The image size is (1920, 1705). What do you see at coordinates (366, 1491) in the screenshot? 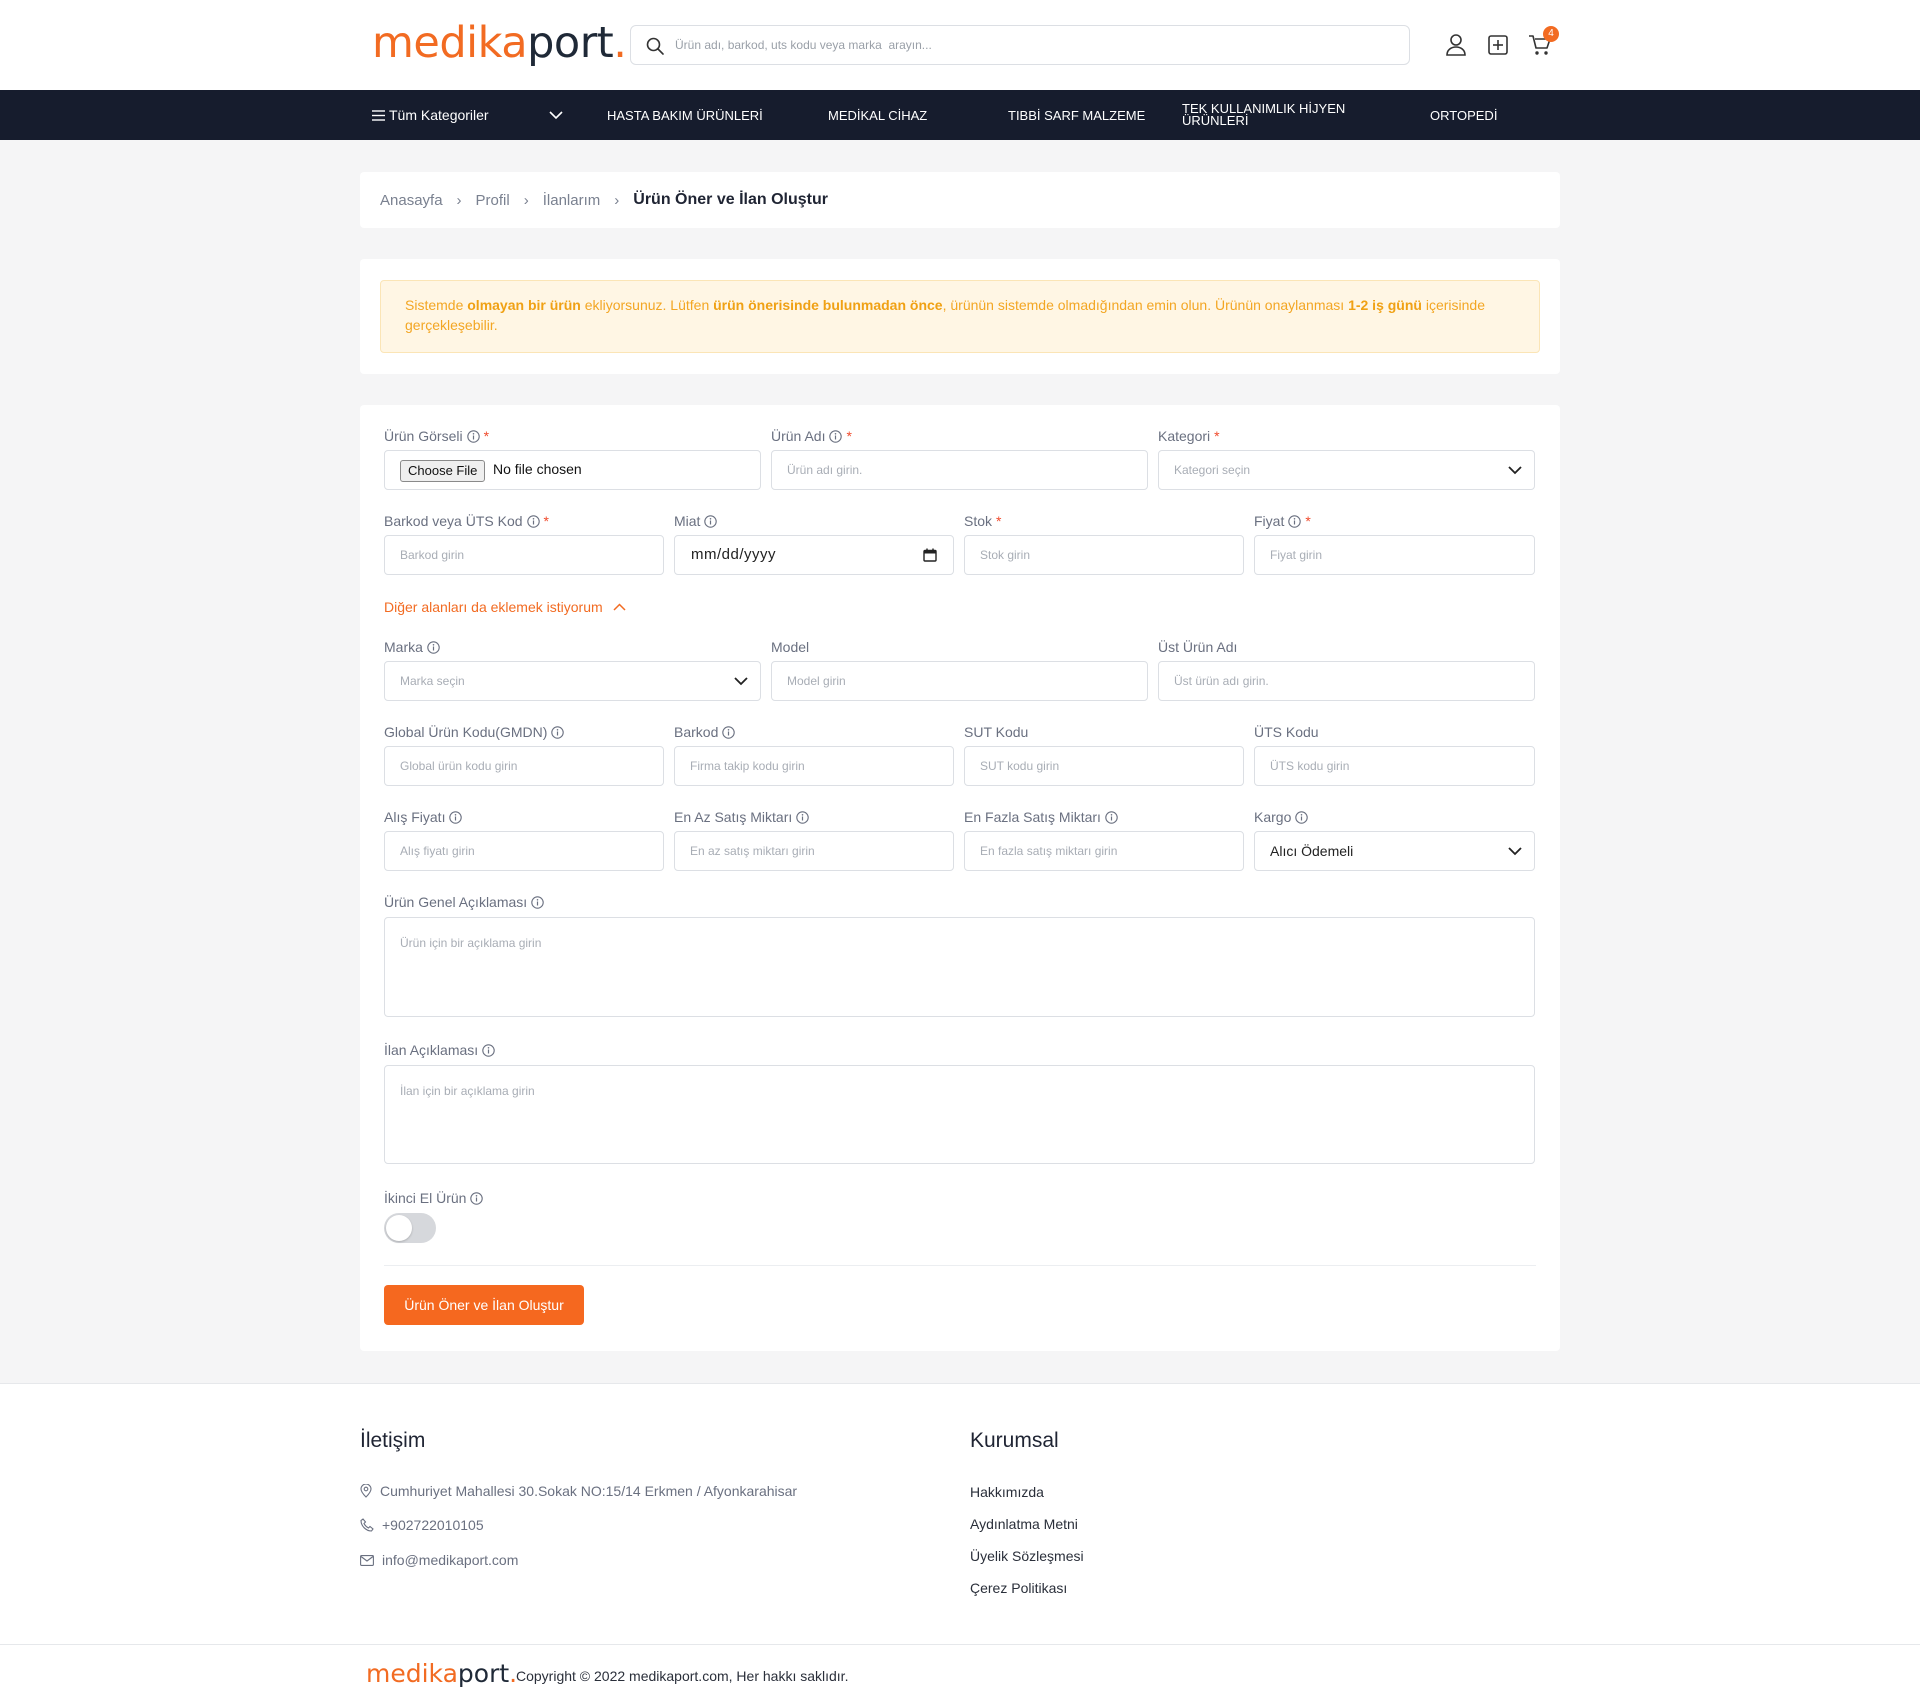
I see `location-icon` at bounding box center [366, 1491].